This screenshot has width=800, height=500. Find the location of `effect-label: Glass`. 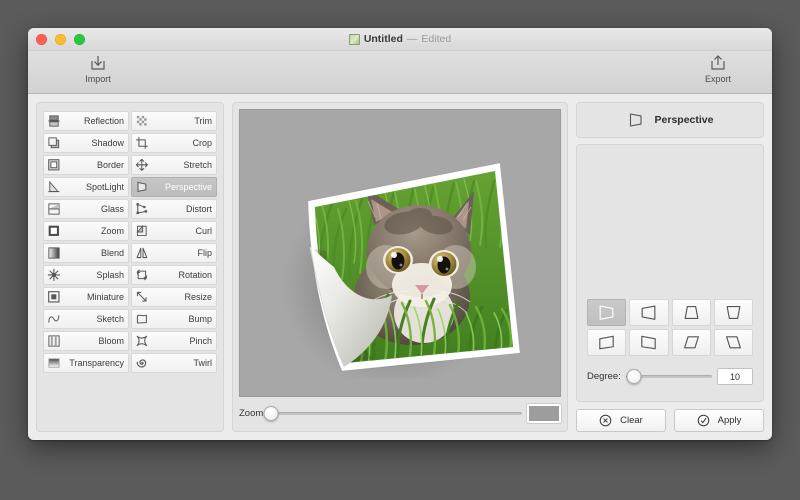

effect-label: Glass is located at coordinates (112, 209).